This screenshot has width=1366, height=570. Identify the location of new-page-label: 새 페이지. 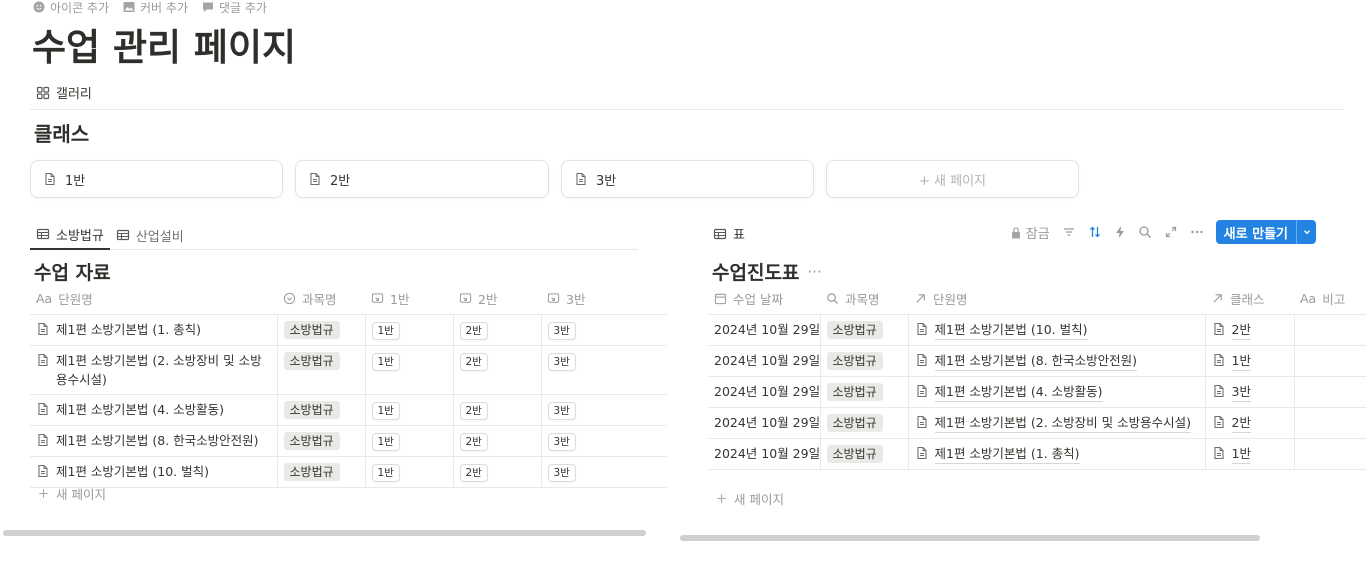
(81, 494).